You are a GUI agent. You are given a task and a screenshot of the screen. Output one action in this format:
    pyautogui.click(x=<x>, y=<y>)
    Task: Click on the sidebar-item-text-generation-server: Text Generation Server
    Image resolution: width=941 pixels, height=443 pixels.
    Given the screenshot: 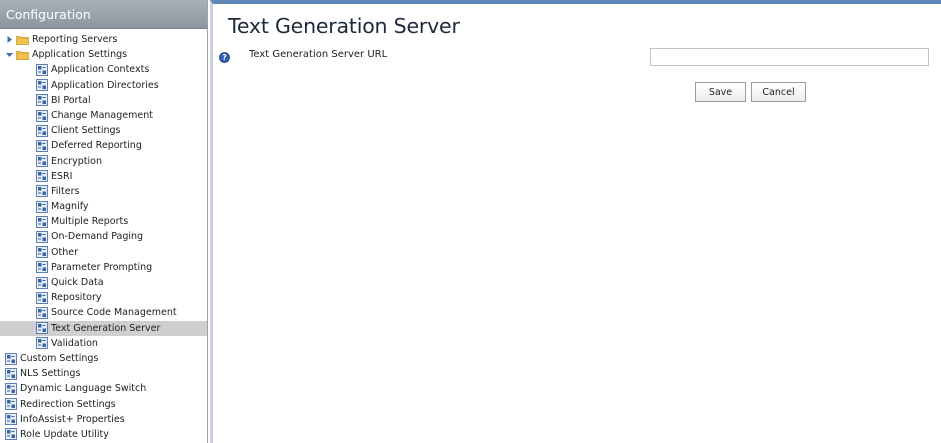 What is the action you would take?
    pyautogui.click(x=103, y=328)
    